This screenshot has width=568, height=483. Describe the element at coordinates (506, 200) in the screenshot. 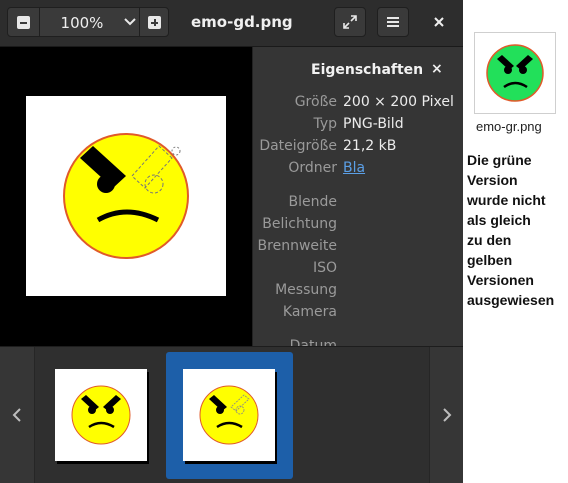

I see `note-line: wurde nicht` at that location.